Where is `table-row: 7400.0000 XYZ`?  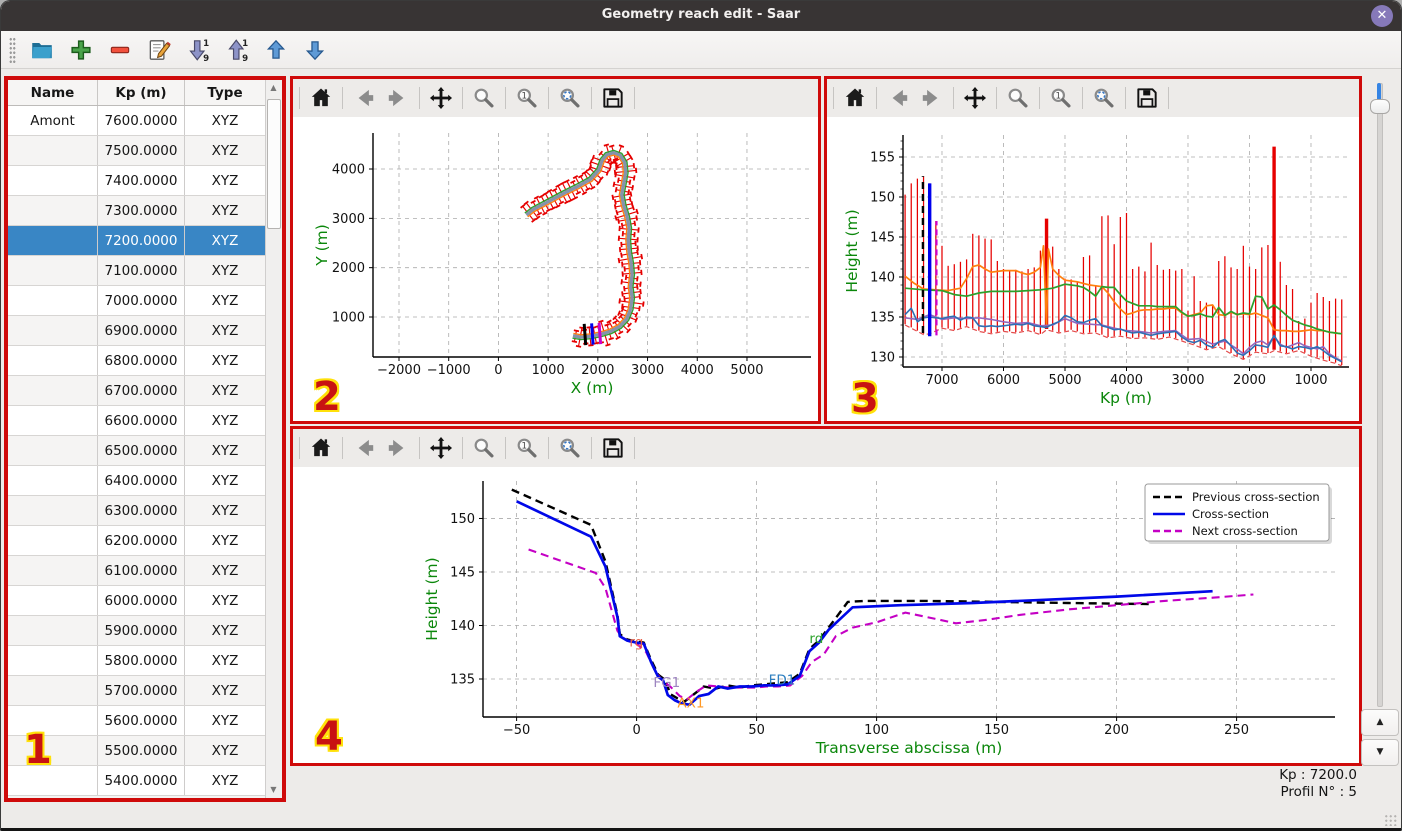
table-row: 7400.0000 XYZ is located at coordinates (137, 181).